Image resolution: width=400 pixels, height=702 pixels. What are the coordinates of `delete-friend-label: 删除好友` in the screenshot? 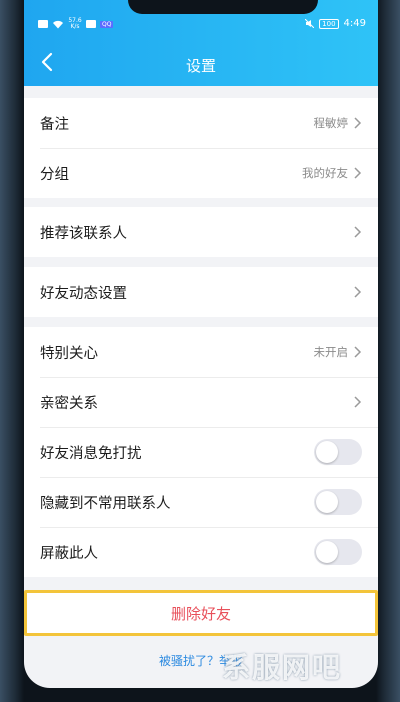 It's located at (200, 613).